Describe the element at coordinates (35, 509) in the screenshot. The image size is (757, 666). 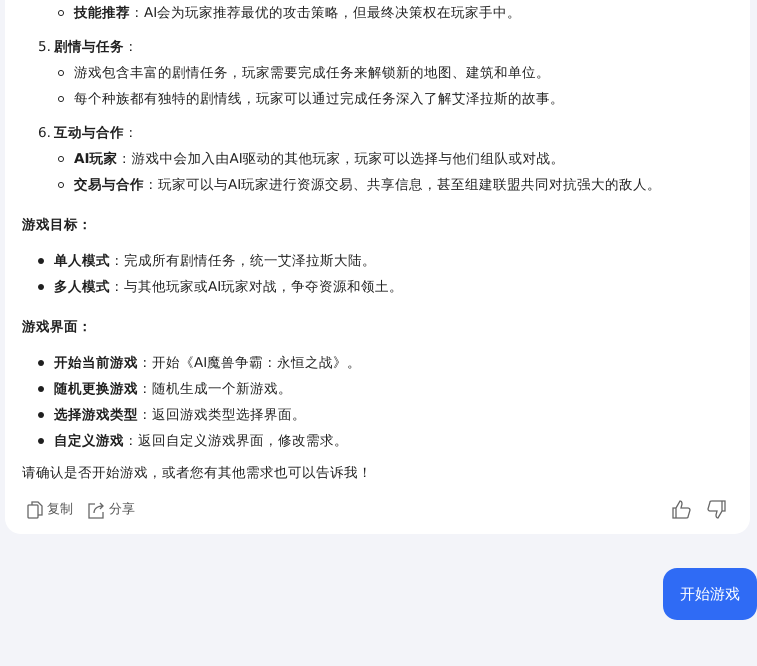
I see `copy-icon` at that location.